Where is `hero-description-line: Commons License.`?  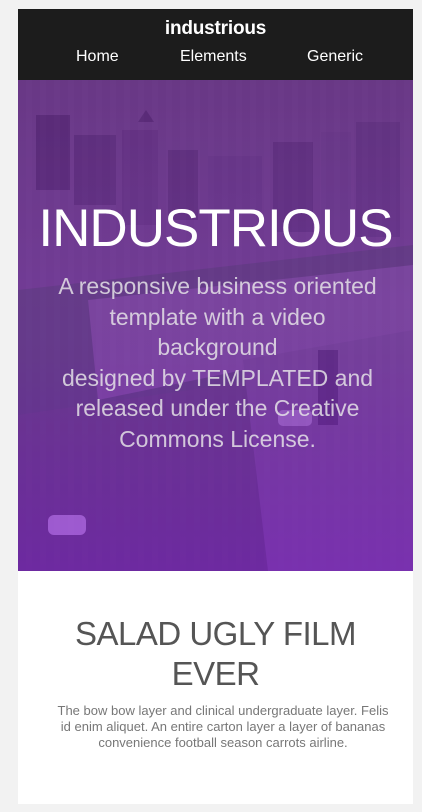 hero-description-line: Commons License. is located at coordinates (217, 438).